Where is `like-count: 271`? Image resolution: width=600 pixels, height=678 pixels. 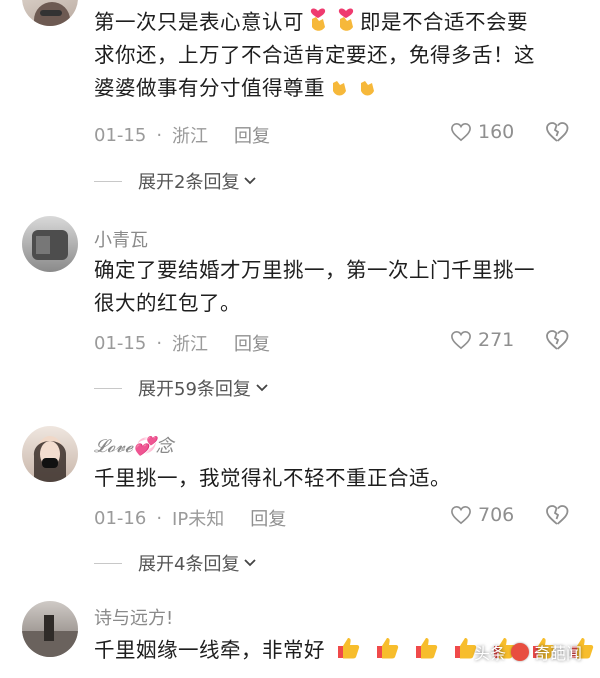
like-count: 271 is located at coordinates (496, 340).